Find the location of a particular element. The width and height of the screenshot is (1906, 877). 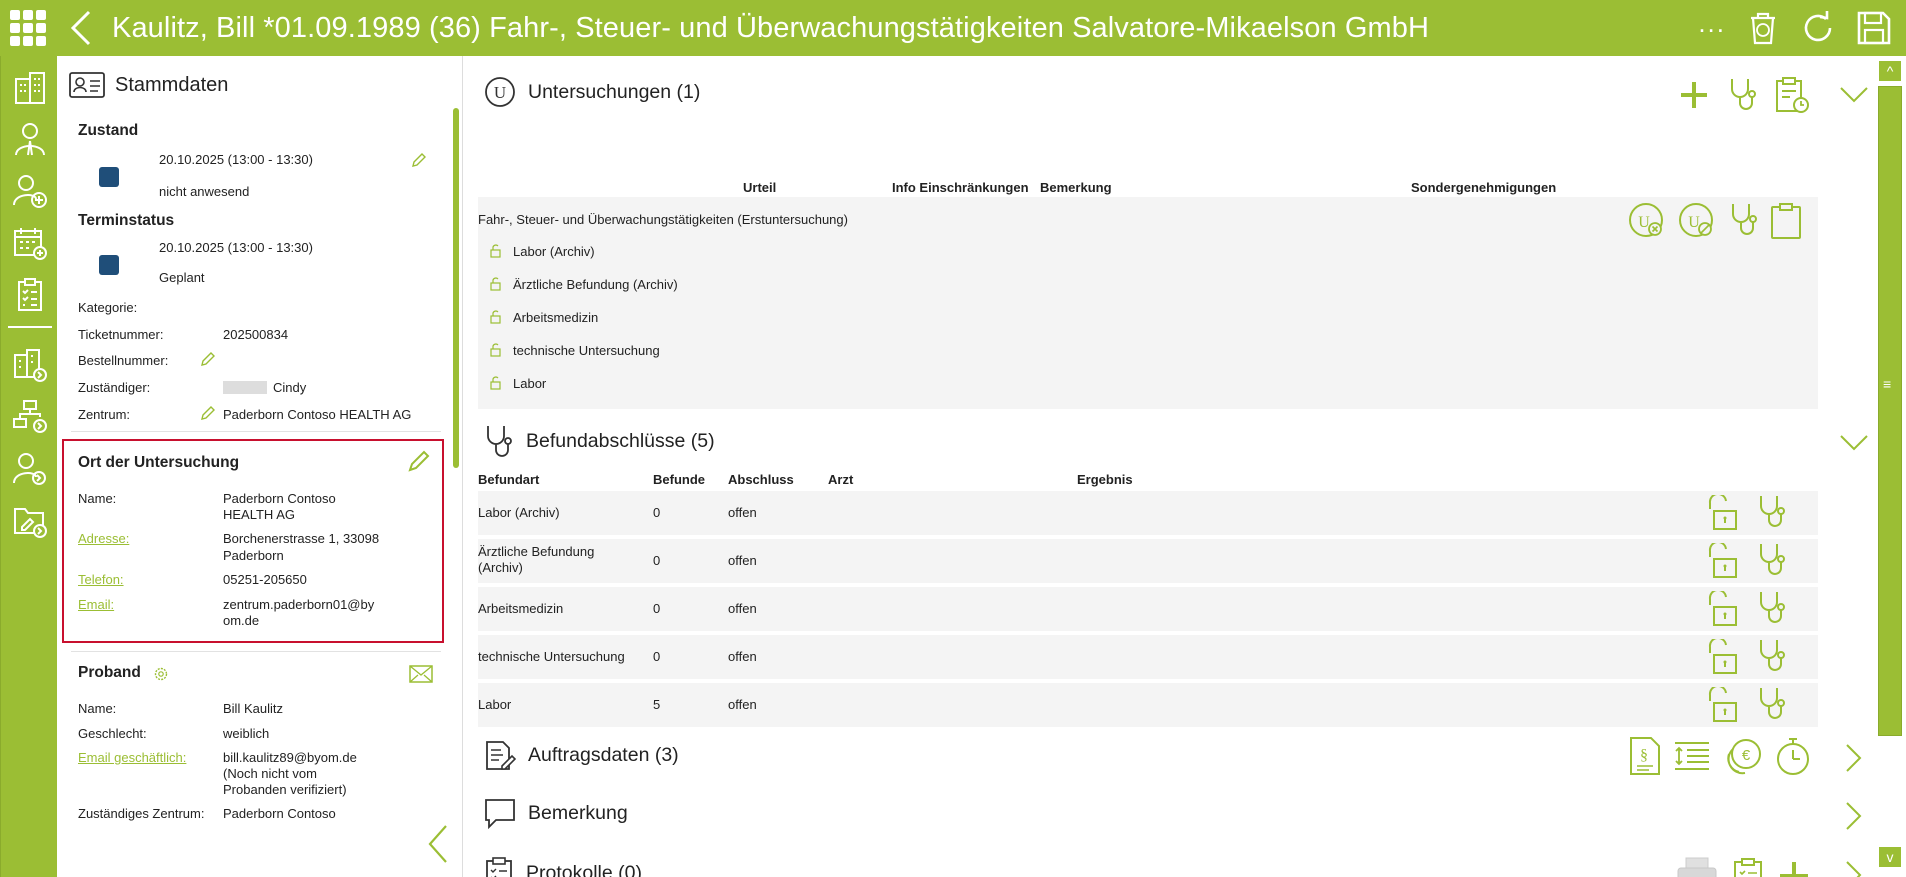

geschlecht-label: Geschlecht: is located at coordinates (112, 733).